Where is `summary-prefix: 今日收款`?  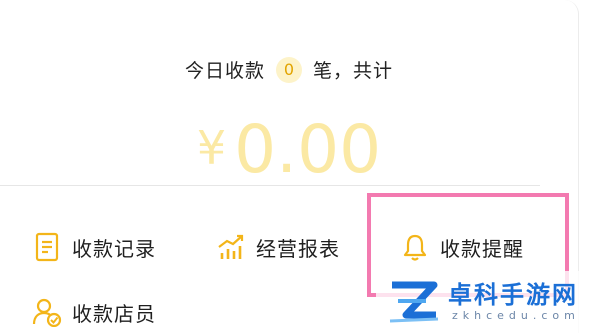 summary-prefix: 今日收款 is located at coordinates (224, 71).